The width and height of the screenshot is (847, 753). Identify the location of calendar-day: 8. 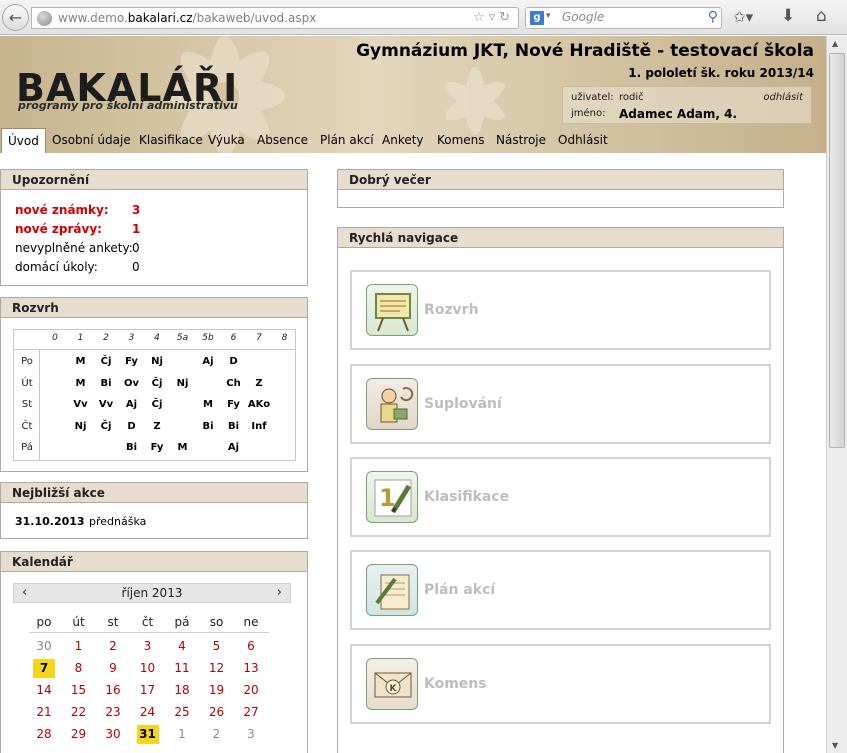
(79, 668).